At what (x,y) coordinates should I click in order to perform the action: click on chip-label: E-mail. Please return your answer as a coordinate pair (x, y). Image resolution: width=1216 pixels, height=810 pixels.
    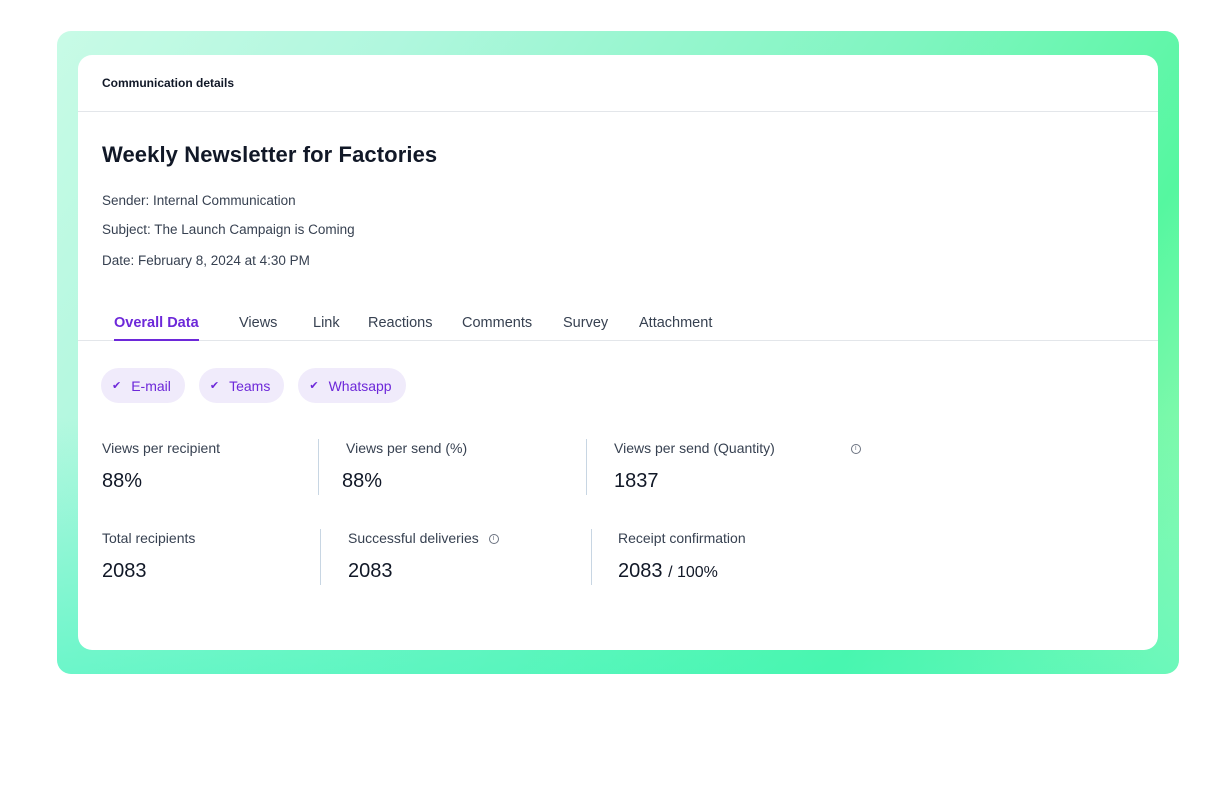
    Looking at the image, I should click on (151, 385).